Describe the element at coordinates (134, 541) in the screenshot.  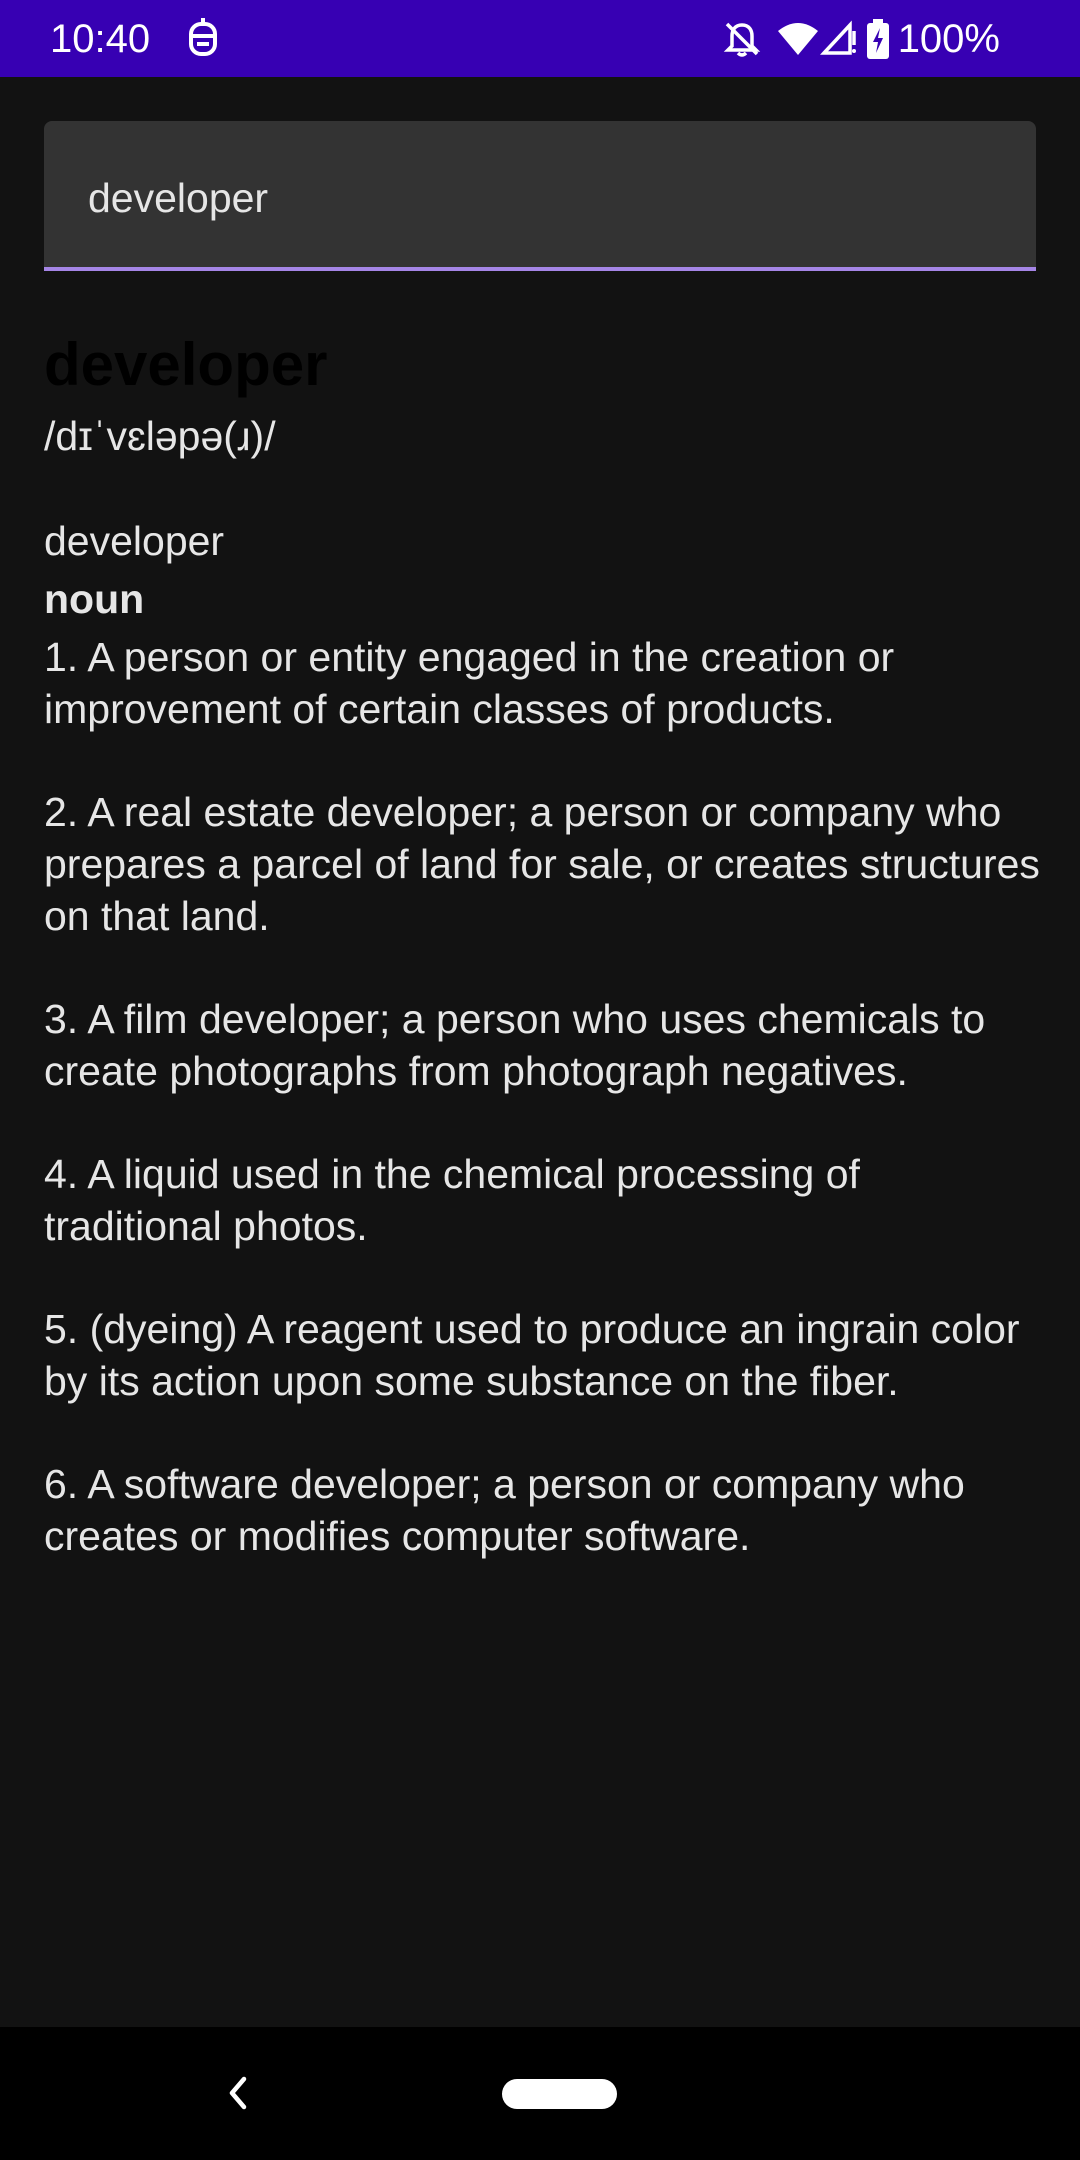
I see `entry-word: developer` at that location.